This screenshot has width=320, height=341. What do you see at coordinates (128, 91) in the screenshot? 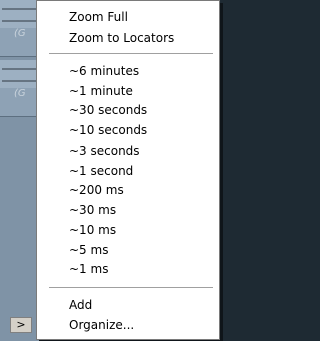
I see `menu-item-zoom-1-minute: ~1 minute` at bounding box center [128, 91].